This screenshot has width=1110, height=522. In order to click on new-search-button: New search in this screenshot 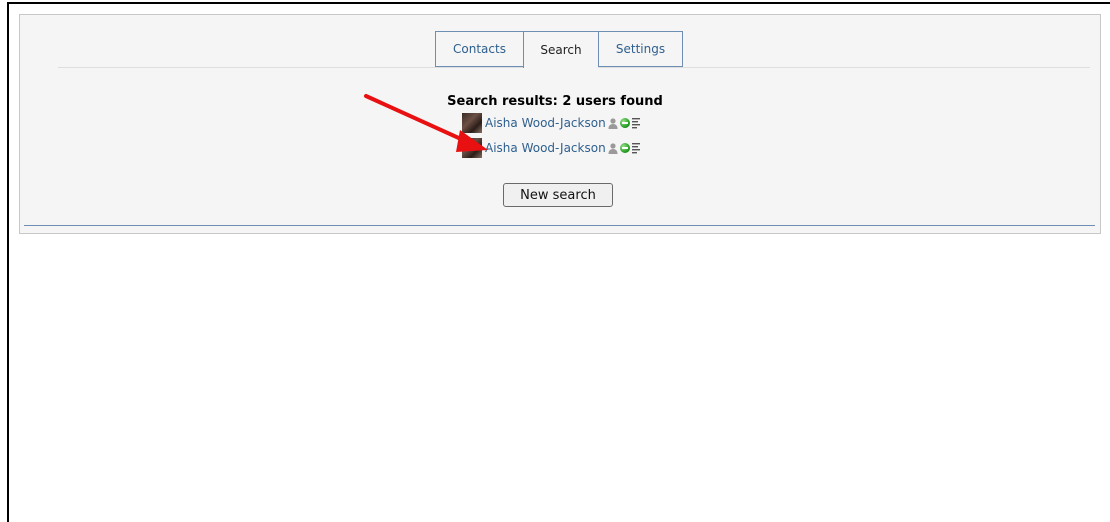, I will do `click(558, 195)`.